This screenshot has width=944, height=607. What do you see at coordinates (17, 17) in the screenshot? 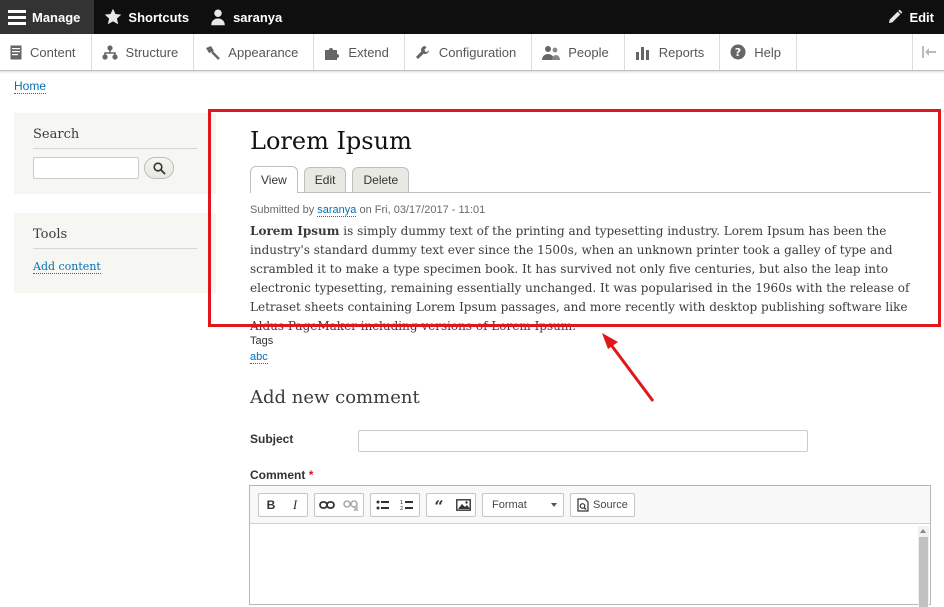
I see `menu-icon` at bounding box center [17, 17].